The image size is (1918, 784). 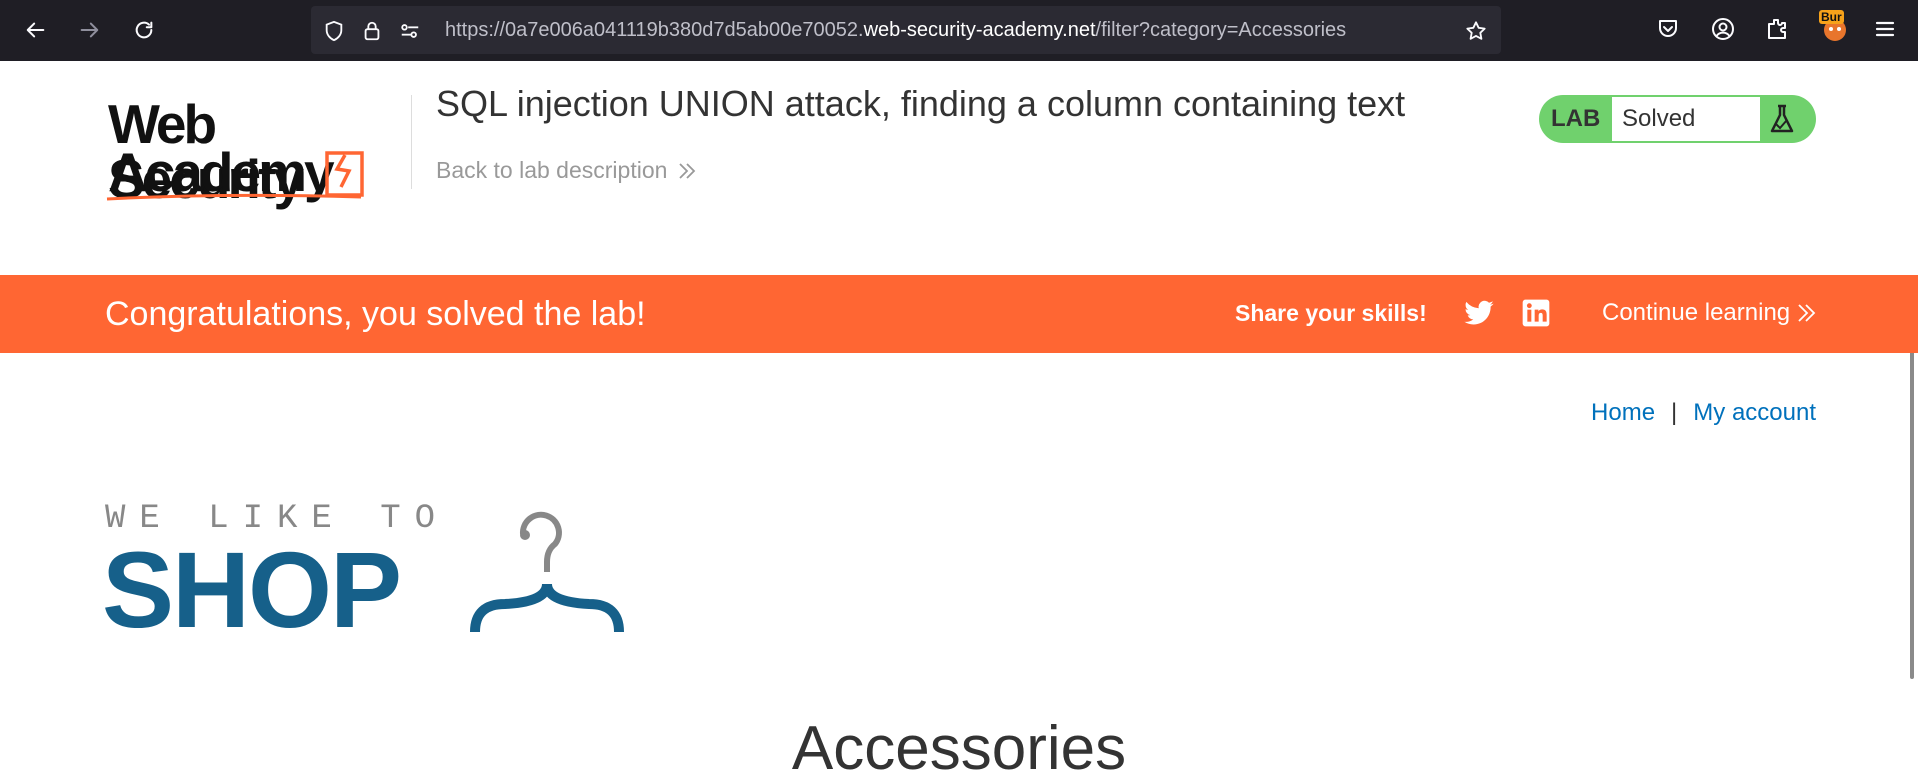 What do you see at coordinates (372, 31) in the screenshot?
I see `lock-icon` at bounding box center [372, 31].